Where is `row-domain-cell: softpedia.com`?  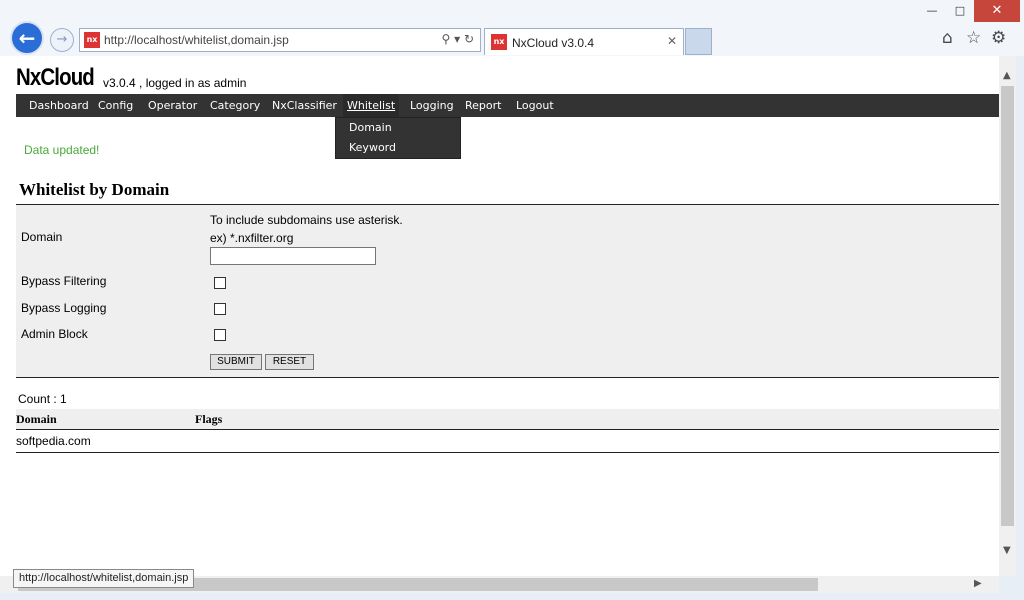
row-domain-cell: softpedia.com is located at coordinates (53, 441).